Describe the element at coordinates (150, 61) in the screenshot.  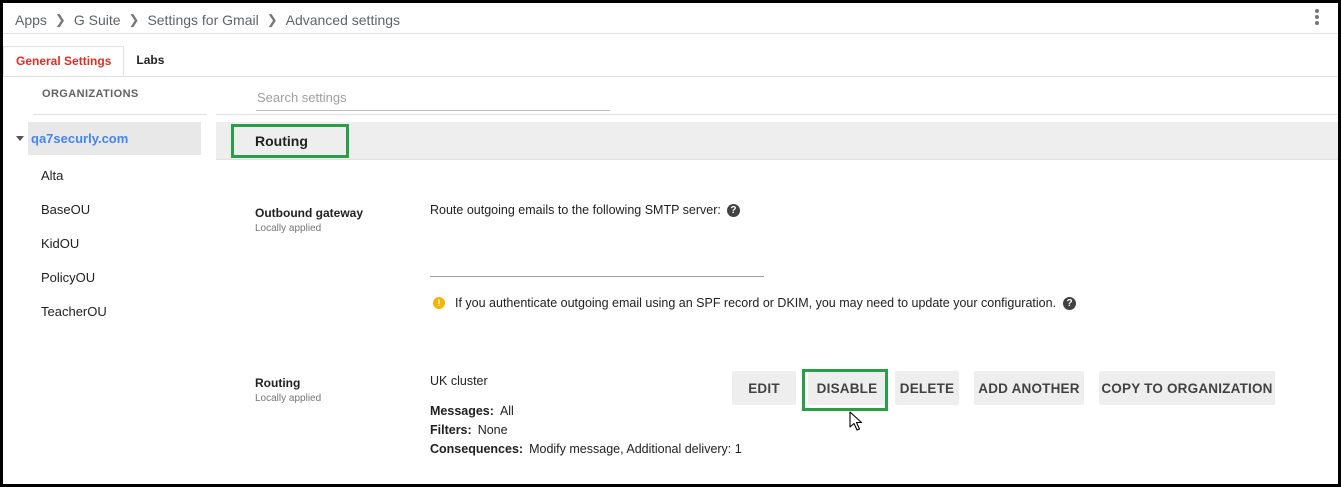
I see `tab-labs: Labs` at that location.